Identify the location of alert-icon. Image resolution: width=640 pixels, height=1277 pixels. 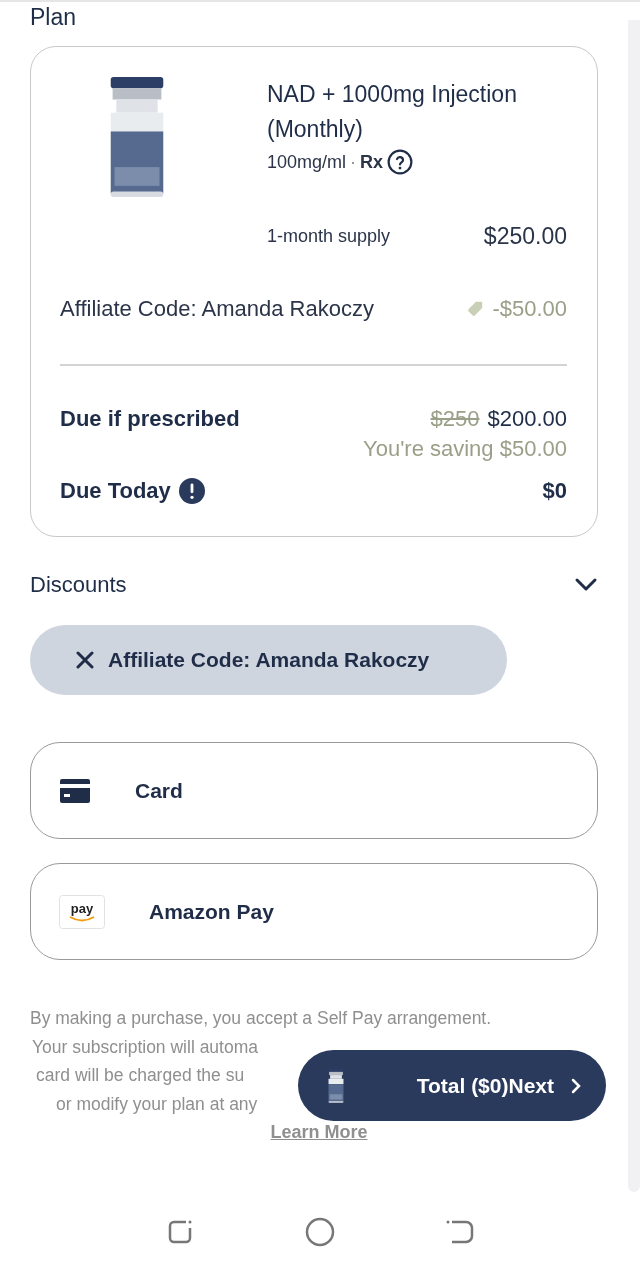
(191, 491).